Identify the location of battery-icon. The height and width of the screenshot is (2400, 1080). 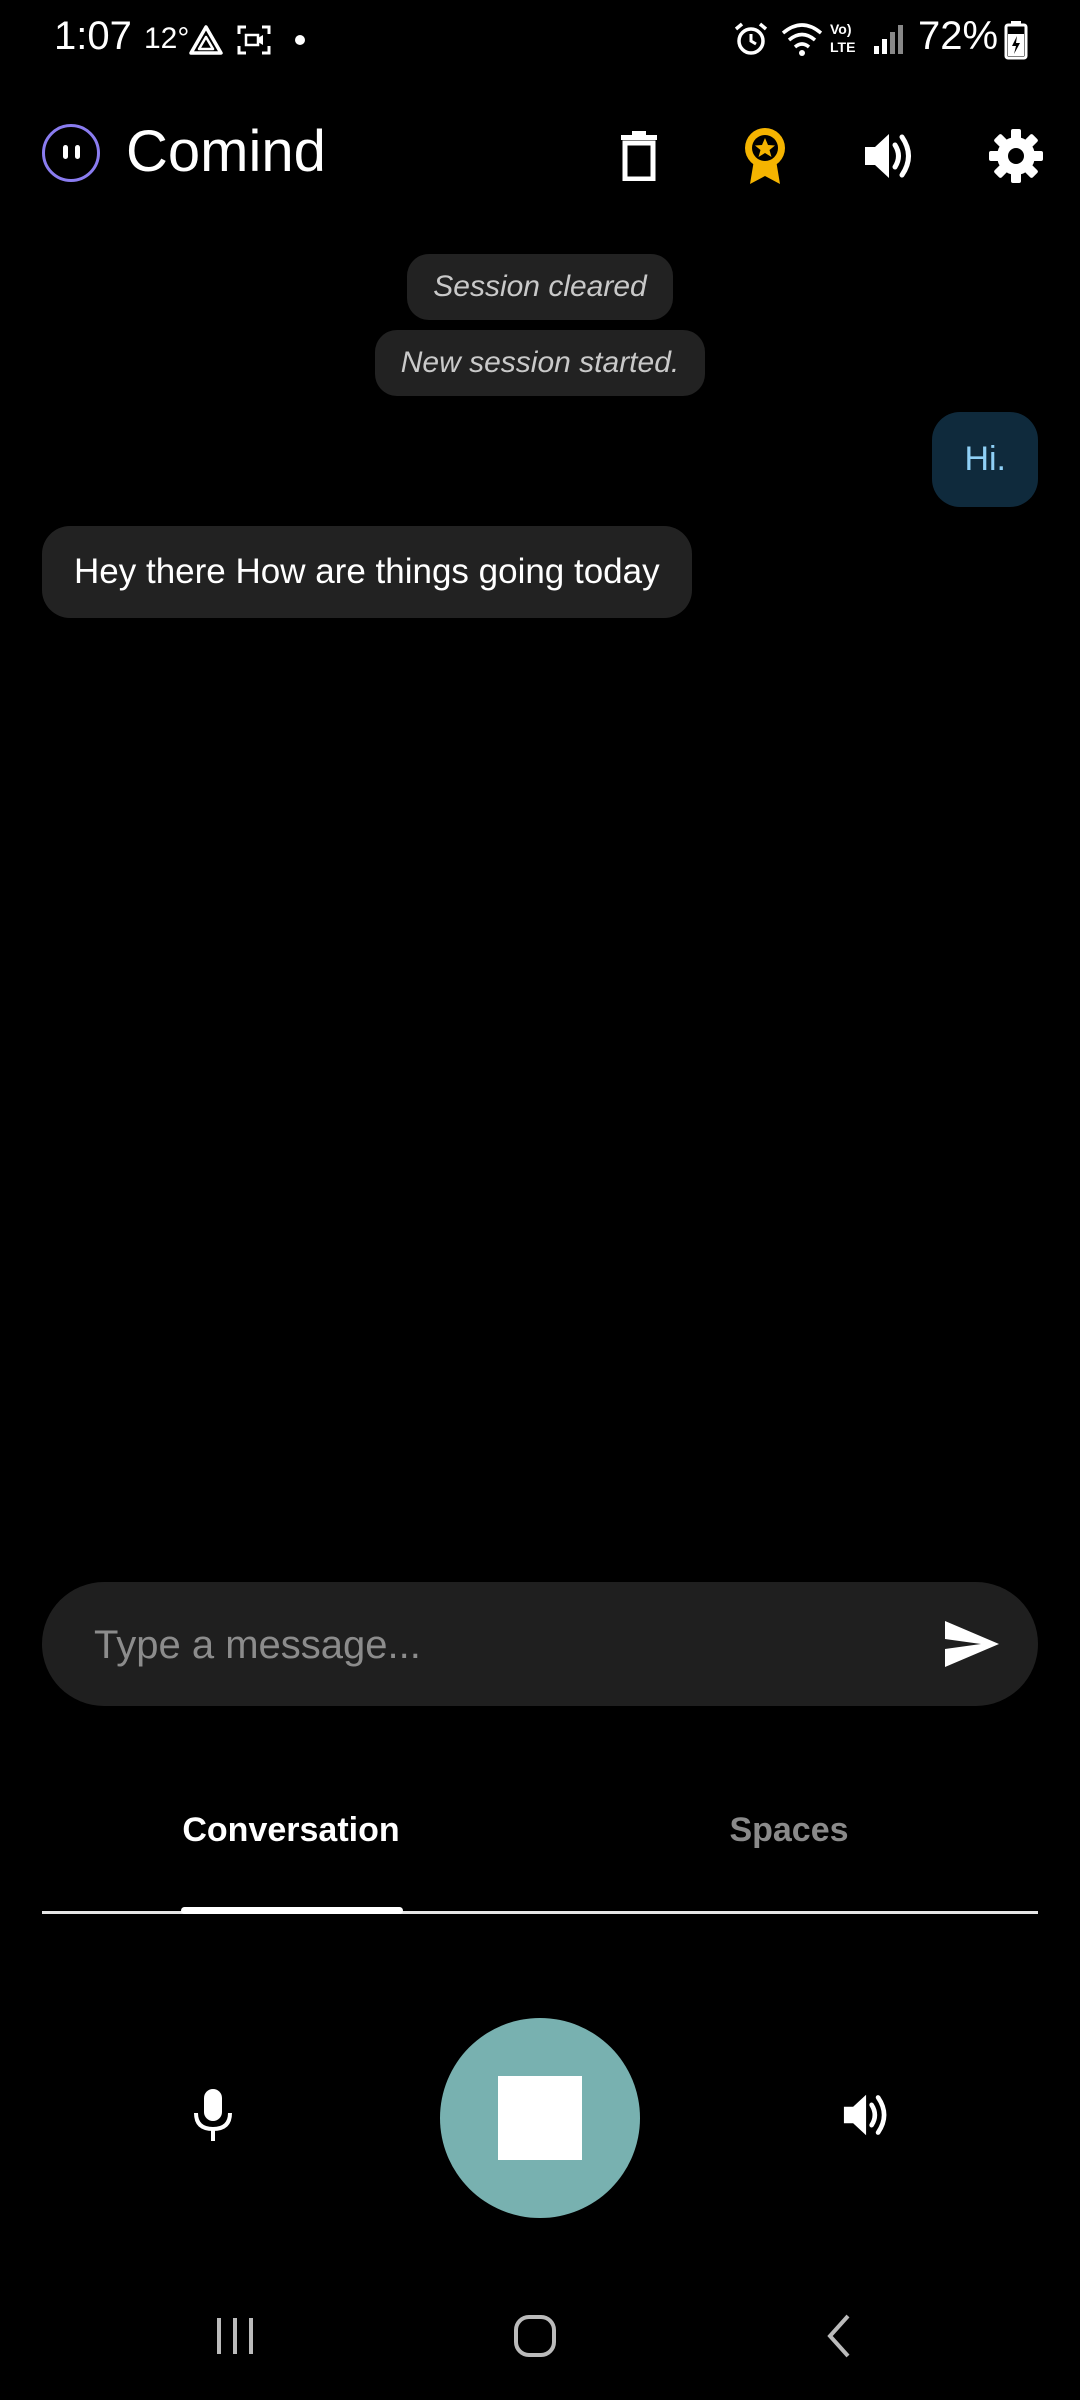
(1016, 40).